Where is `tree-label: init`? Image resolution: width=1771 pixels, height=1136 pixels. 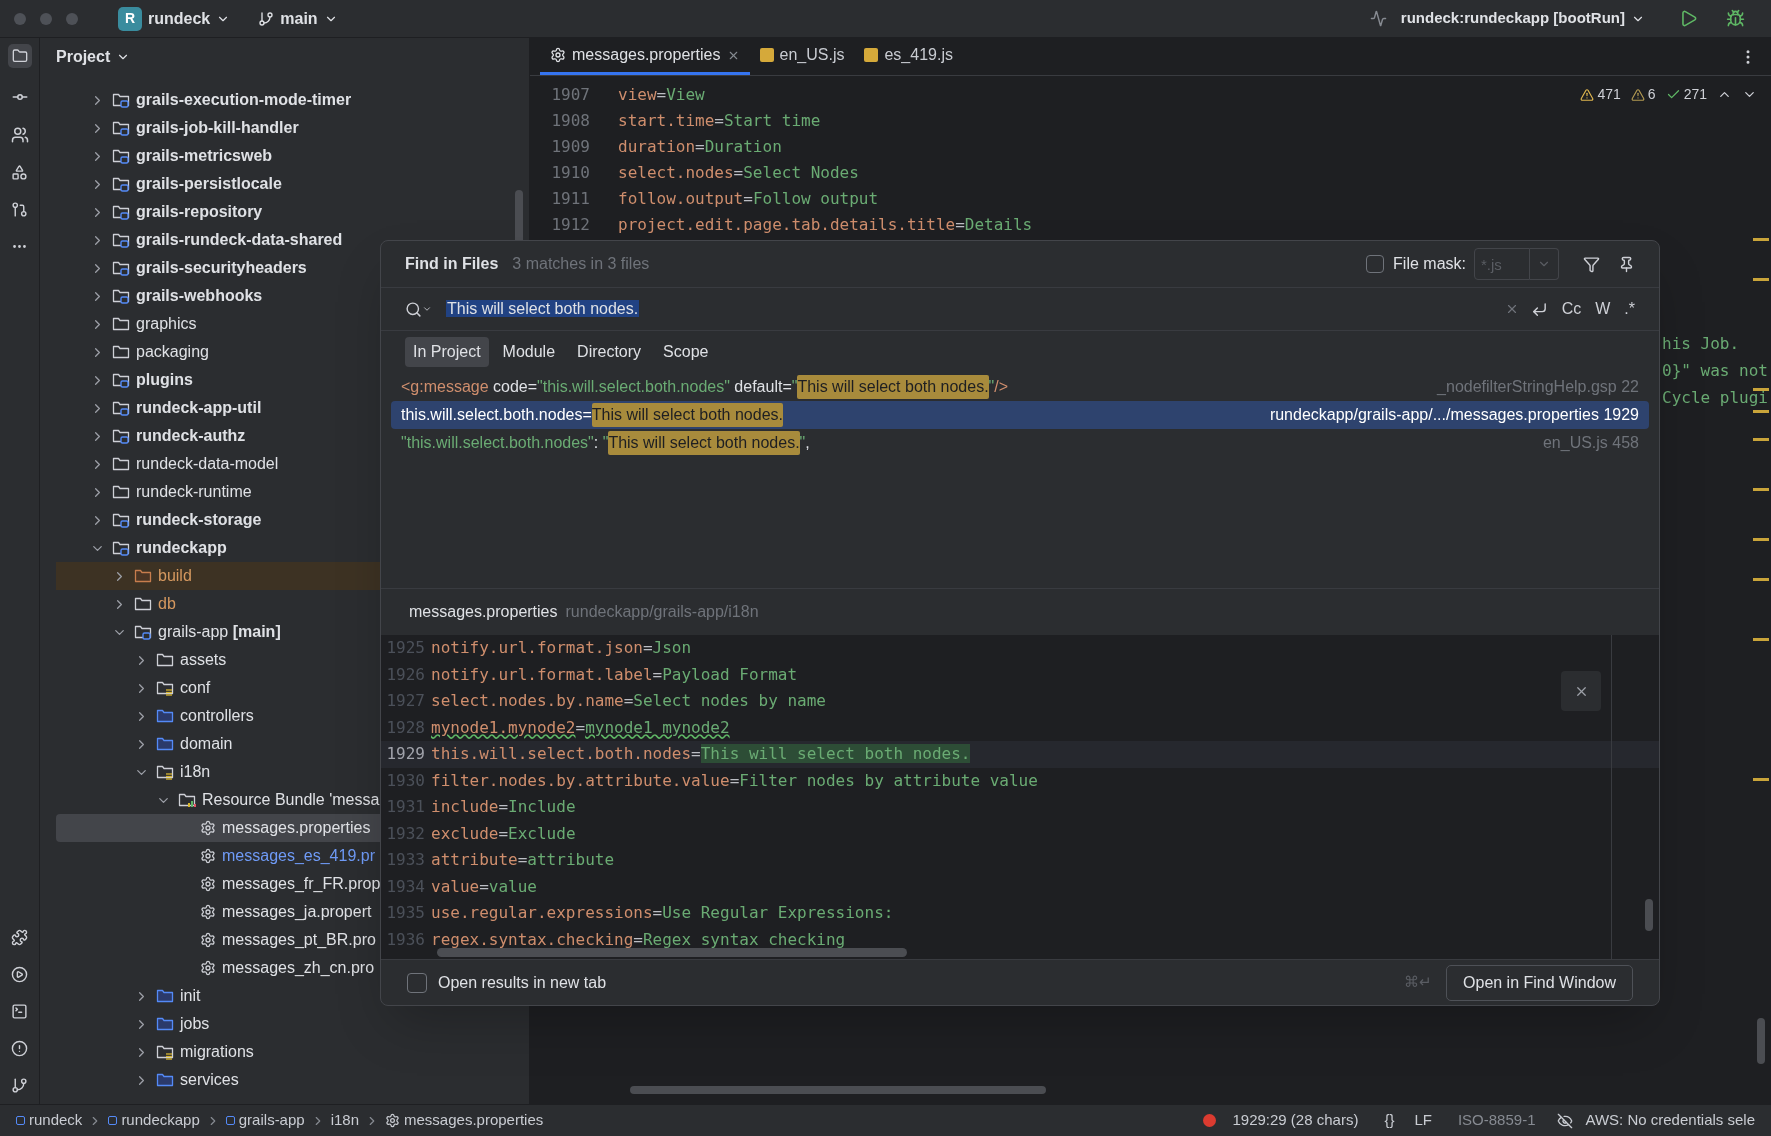
tree-label: init is located at coordinates (190, 996).